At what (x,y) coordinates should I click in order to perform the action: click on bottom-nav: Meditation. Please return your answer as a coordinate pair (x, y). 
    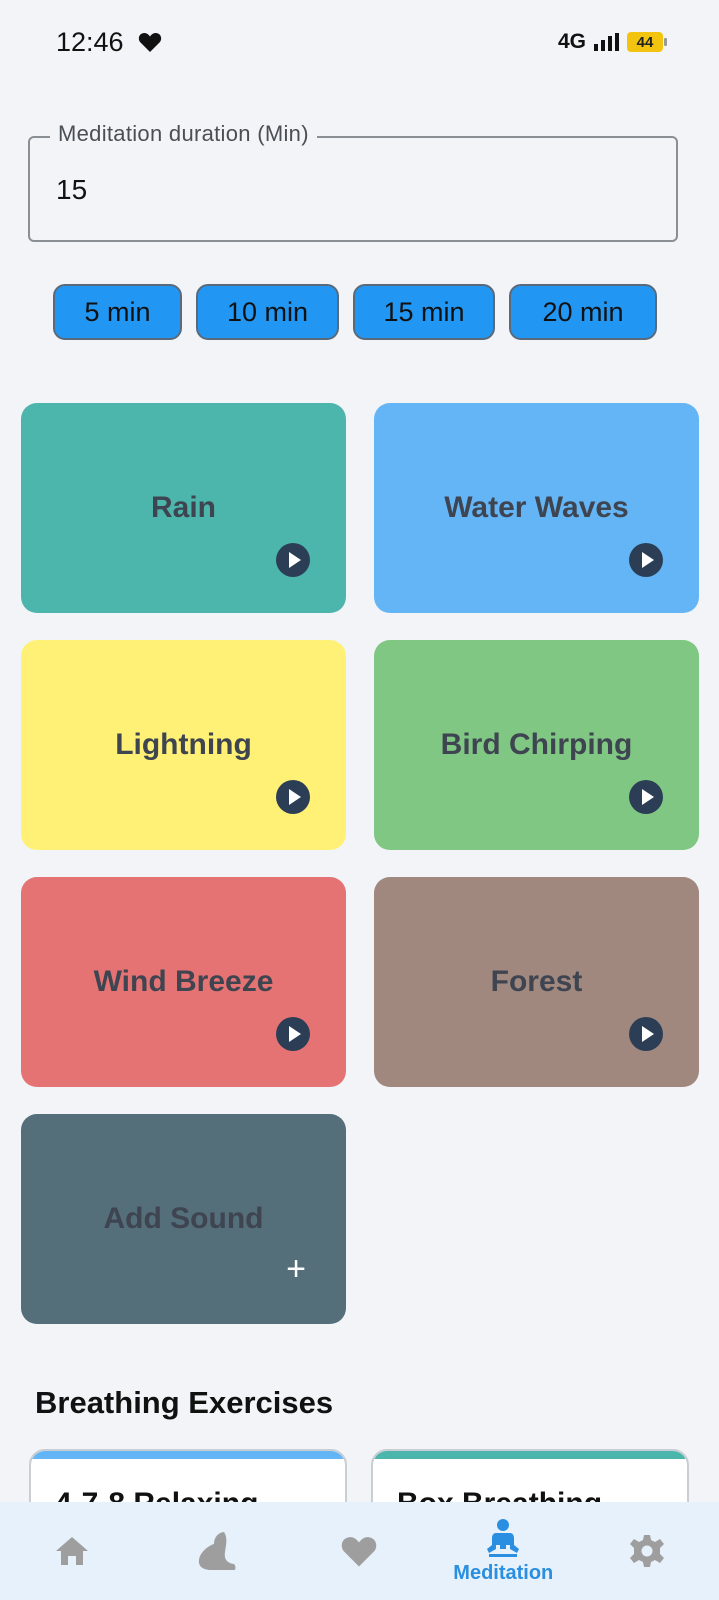
    Looking at the image, I should click on (359, 1551).